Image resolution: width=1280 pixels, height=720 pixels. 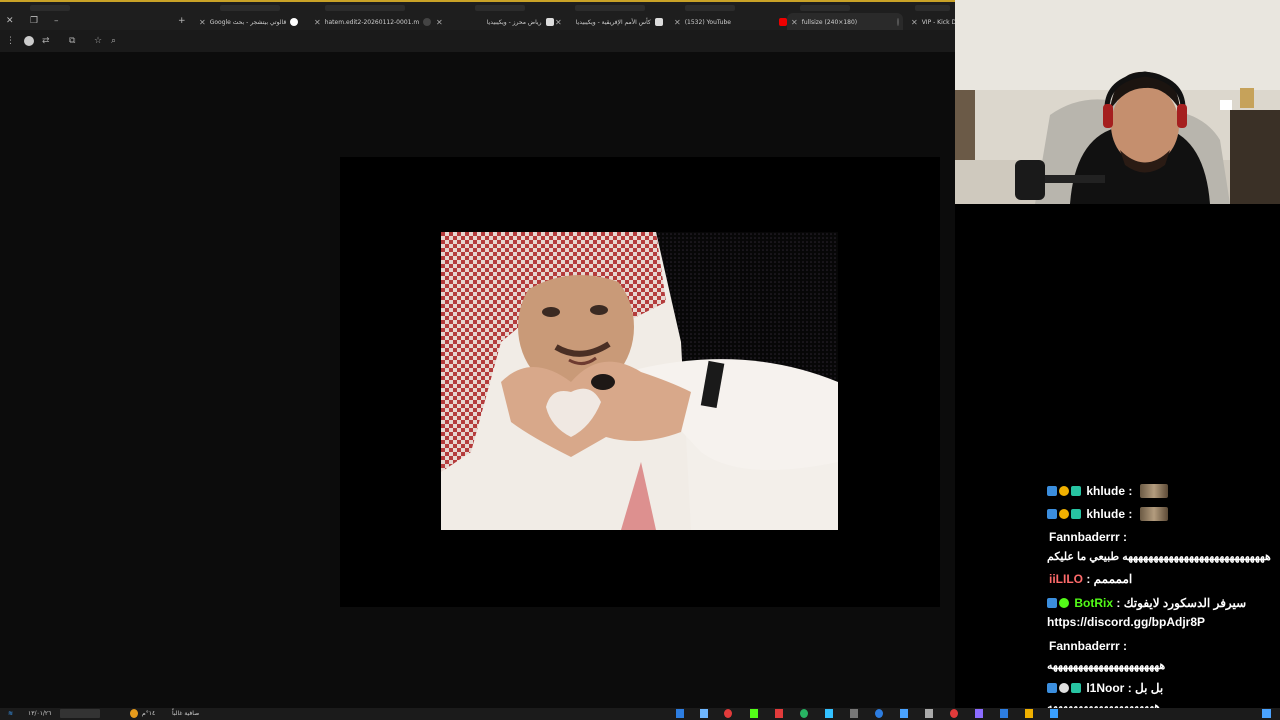 What do you see at coordinates (640, 714) in the screenshot?
I see `taskbar: ≋ ١٣/٠١/٢٦ ١٤°م ﺻﺎﻓﻴﺔ ﻏﺎﻟﺒﺎً` at bounding box center [640, 714].